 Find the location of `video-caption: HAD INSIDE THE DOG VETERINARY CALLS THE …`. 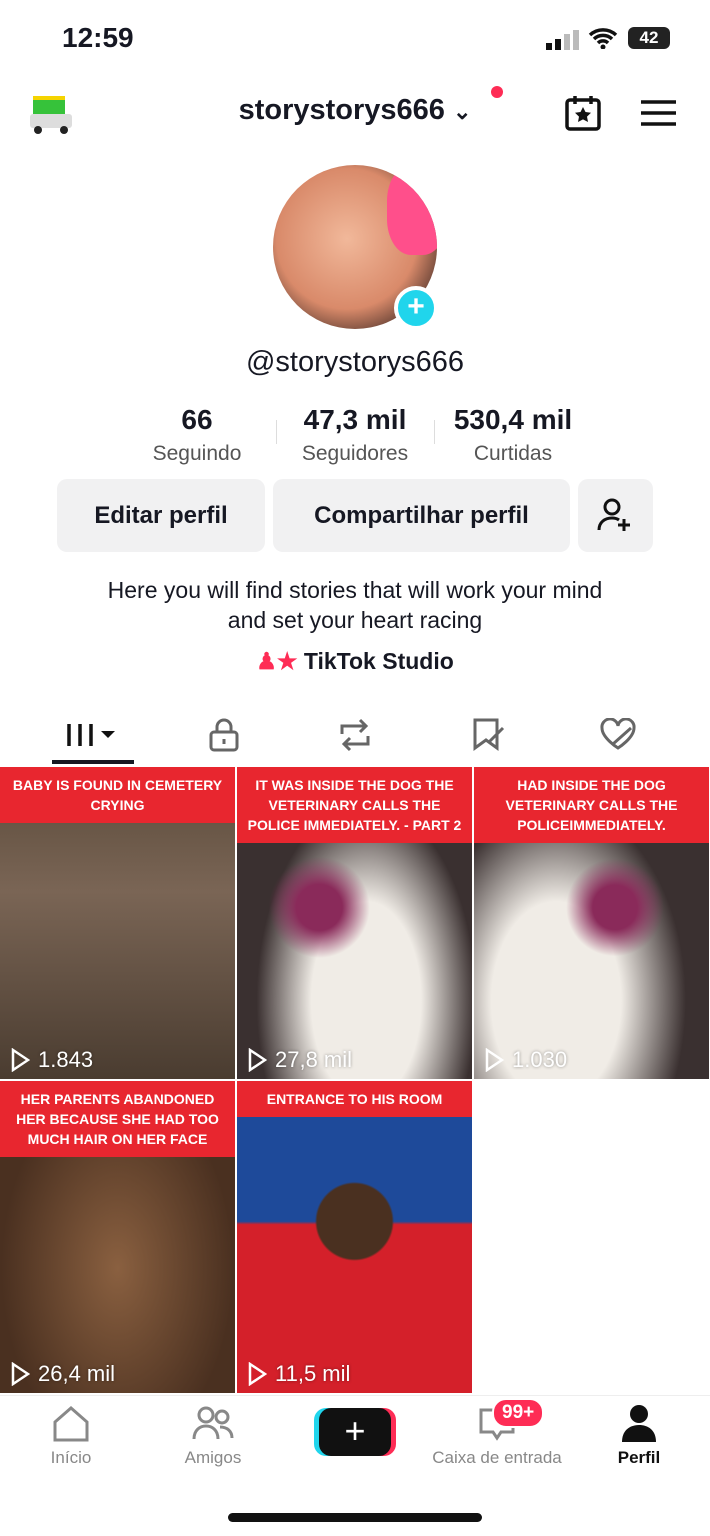

video-caption: HAD INSIDE THE DOG VETERINARY CALLS THE … is located at coordinates (591, 805).